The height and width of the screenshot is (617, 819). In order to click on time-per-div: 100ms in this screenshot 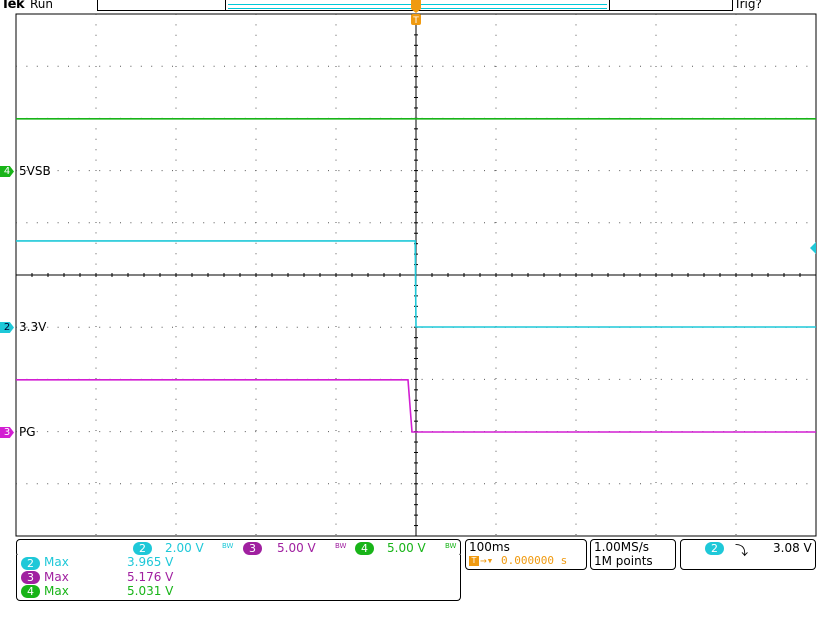, I will do `click(489, 547)`.